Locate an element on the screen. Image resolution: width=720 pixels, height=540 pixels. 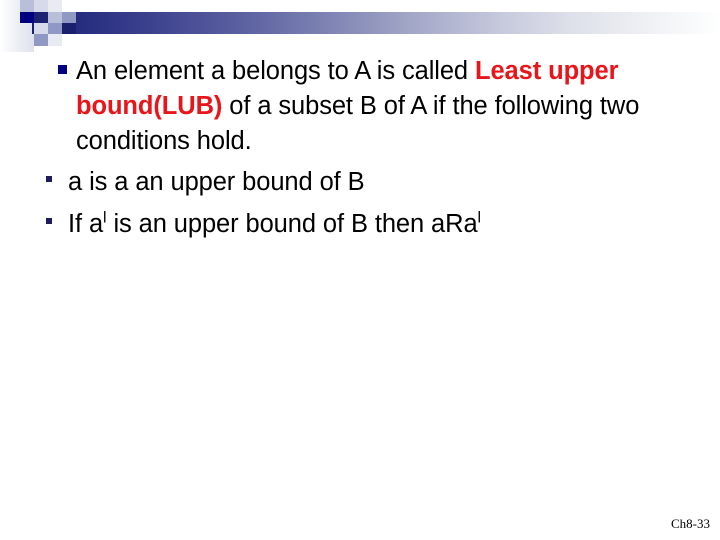
bullet-text-condition-2: If al is an upper bound of B then aRal is located at coordinates (394, 224).